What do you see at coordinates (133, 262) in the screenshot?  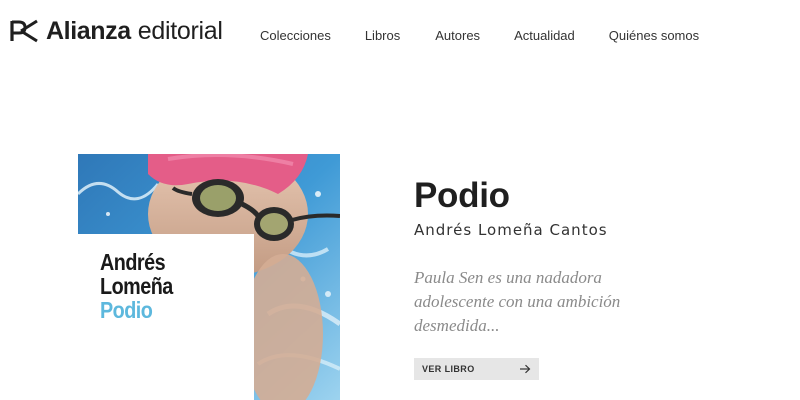 I see `cover-author-first-name: Andrés` at bounding box center [133, 262].